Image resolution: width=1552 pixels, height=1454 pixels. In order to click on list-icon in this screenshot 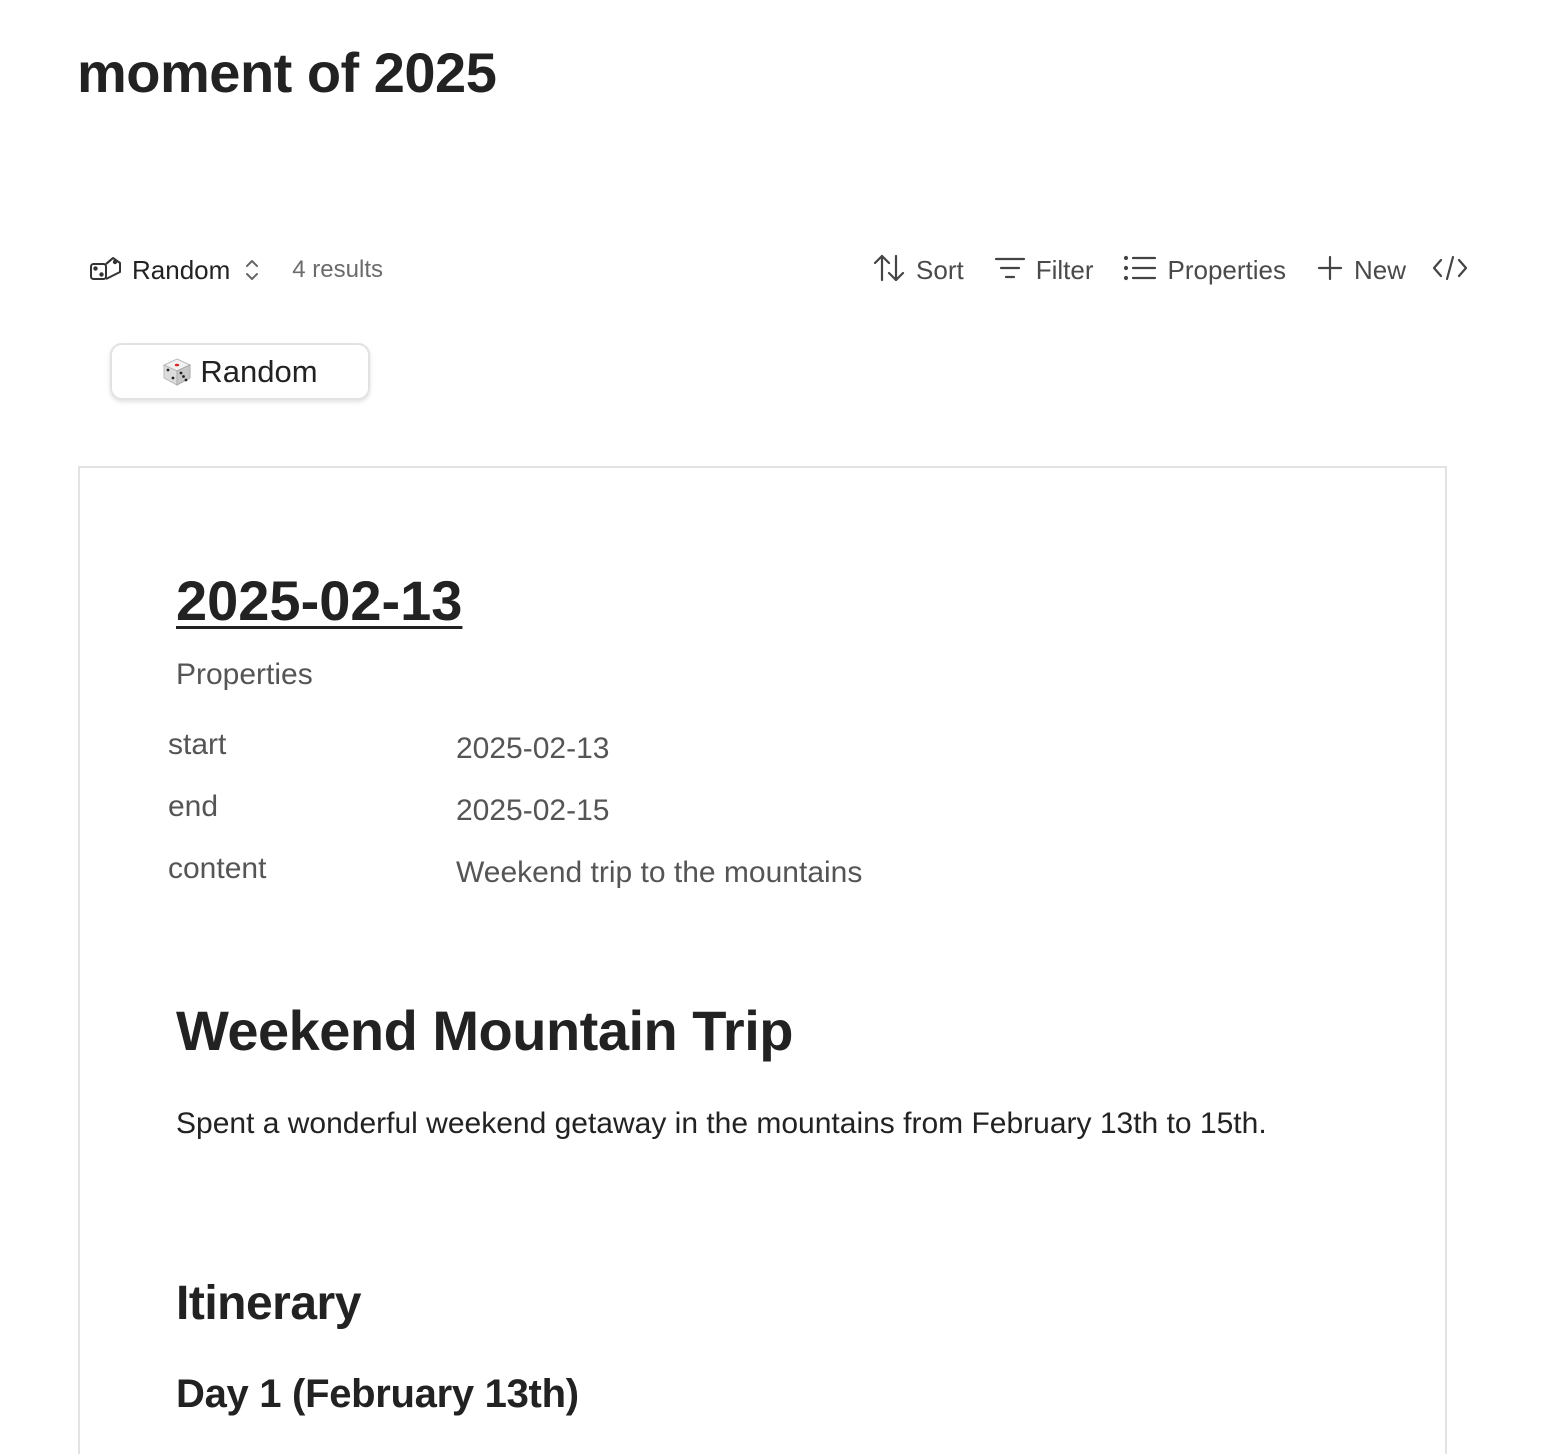, I will do `click(1140, 270)`.